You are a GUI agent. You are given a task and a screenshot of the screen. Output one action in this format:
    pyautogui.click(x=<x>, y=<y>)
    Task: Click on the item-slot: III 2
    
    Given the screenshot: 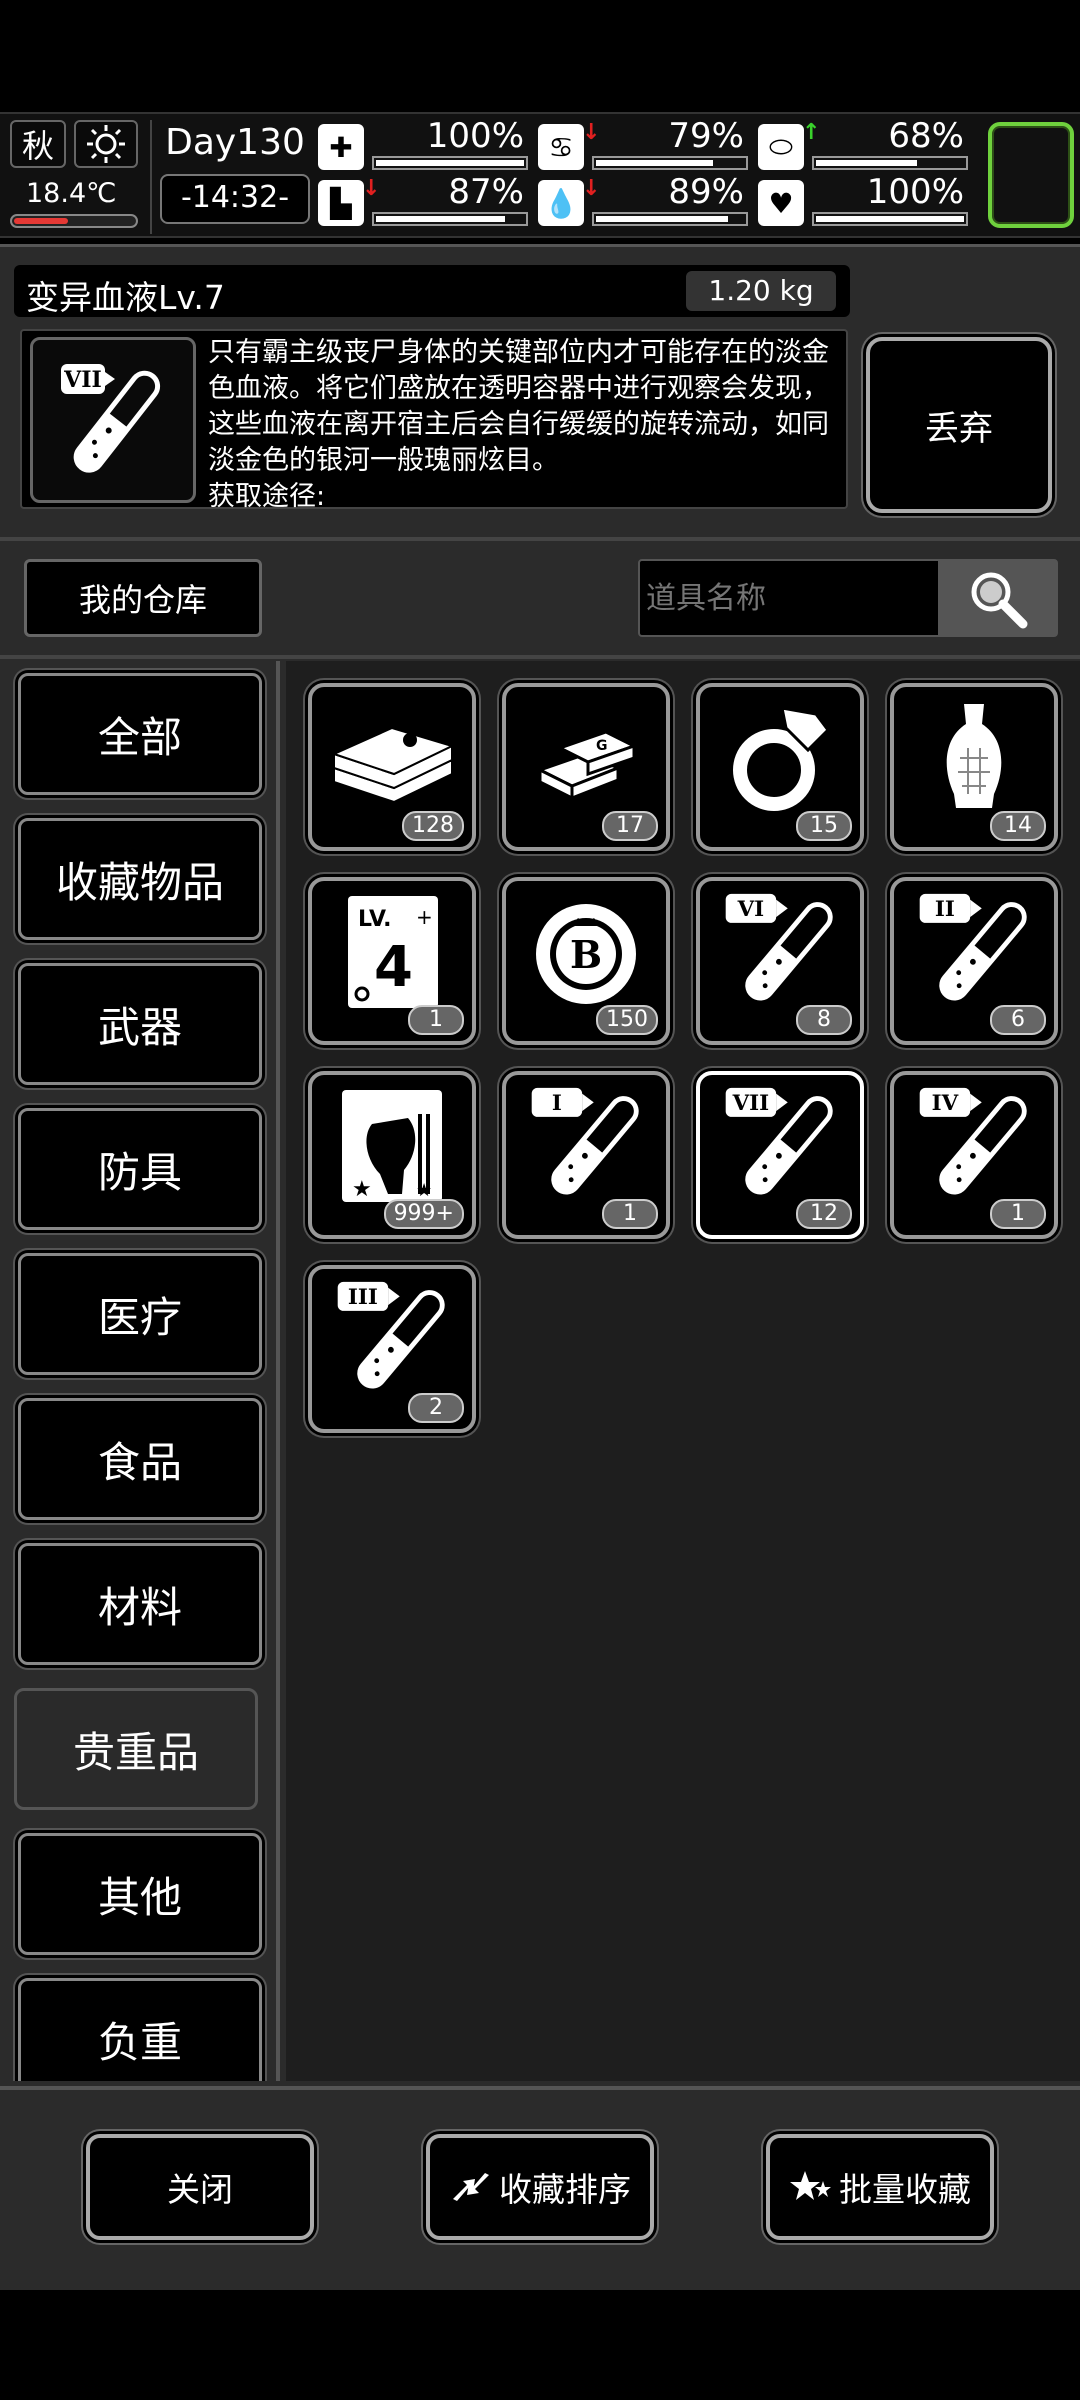 What is the action you would take?
    pyautogui.click(x=392, y=1349)
    